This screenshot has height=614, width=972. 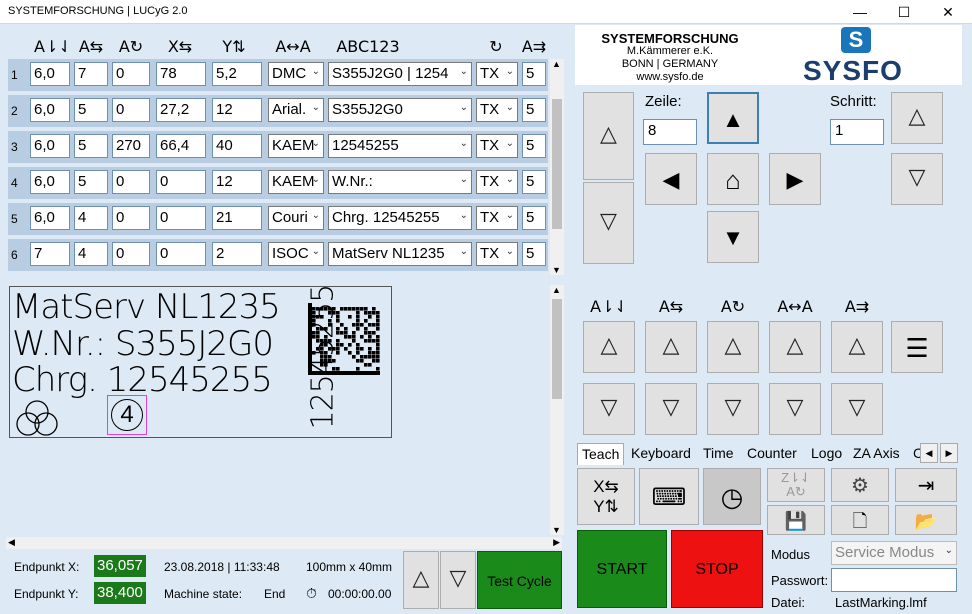 What do you see at coordinates (609, 347) in the screenshot?
I see `param-size-up-button: △` at bounding box center [609, 347].